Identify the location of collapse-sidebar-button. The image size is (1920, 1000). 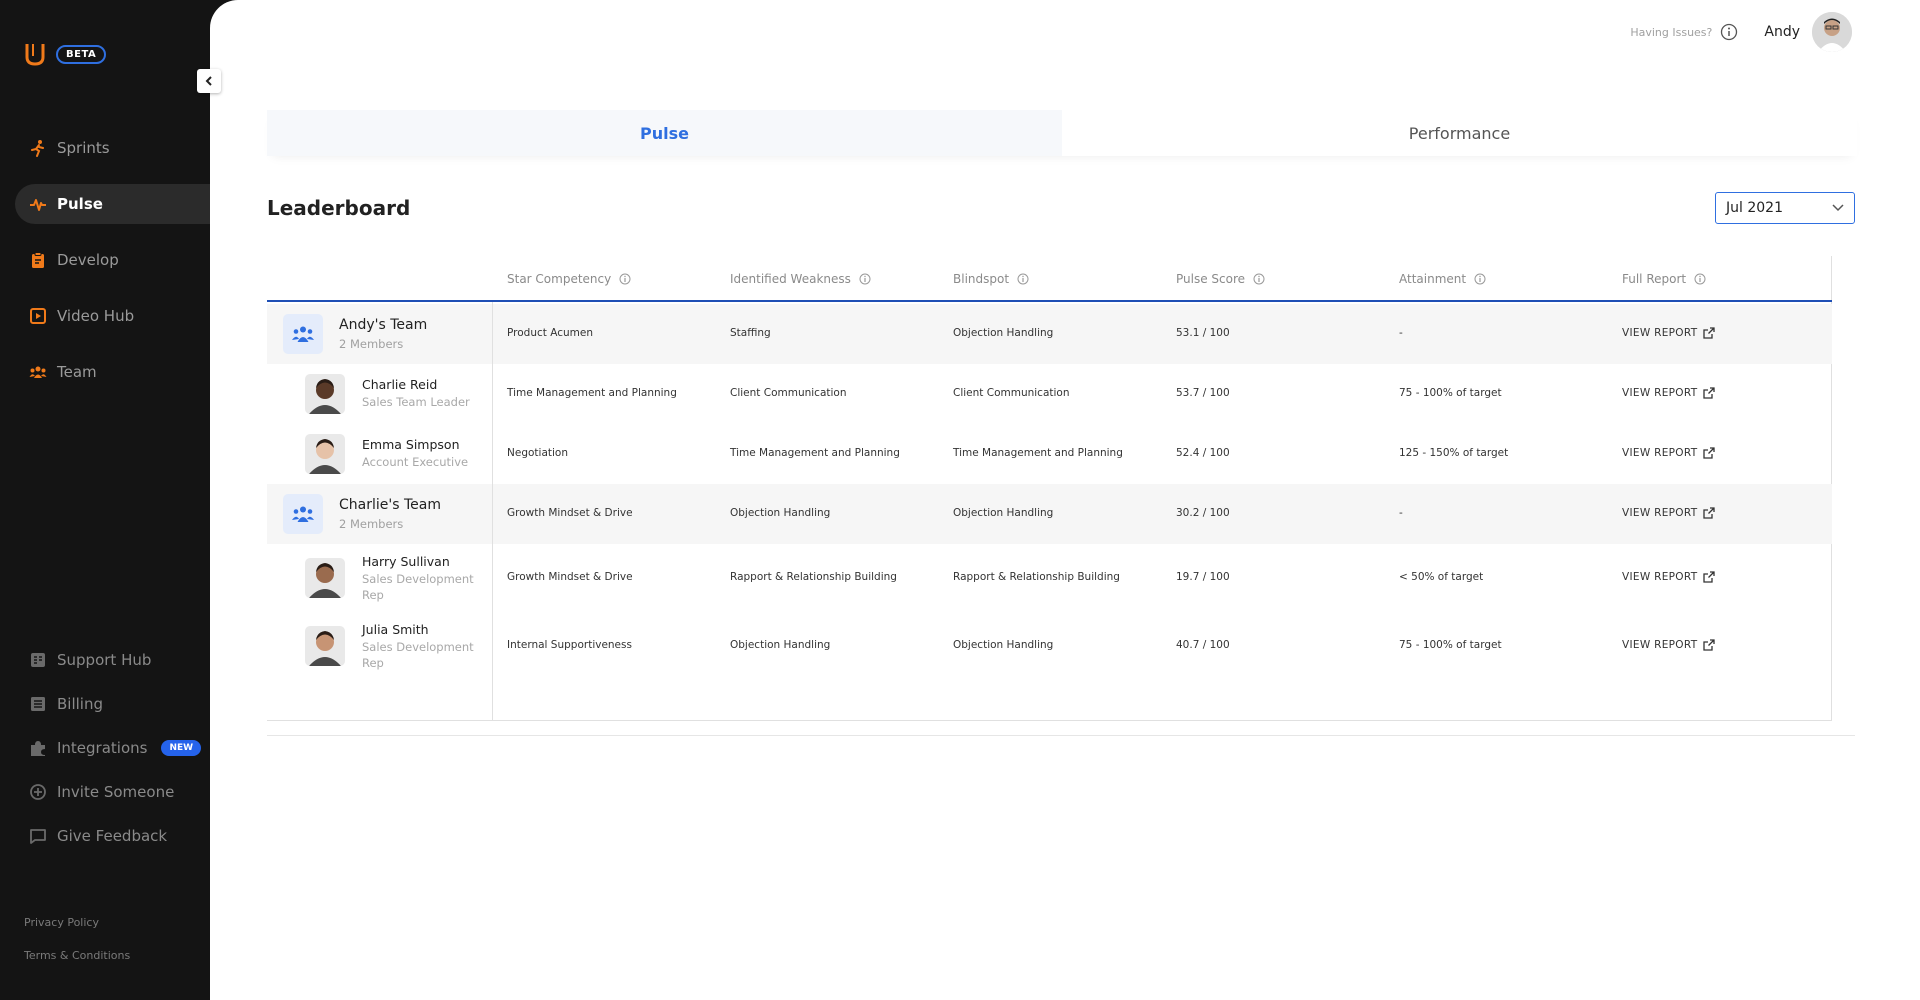
(209, 81).